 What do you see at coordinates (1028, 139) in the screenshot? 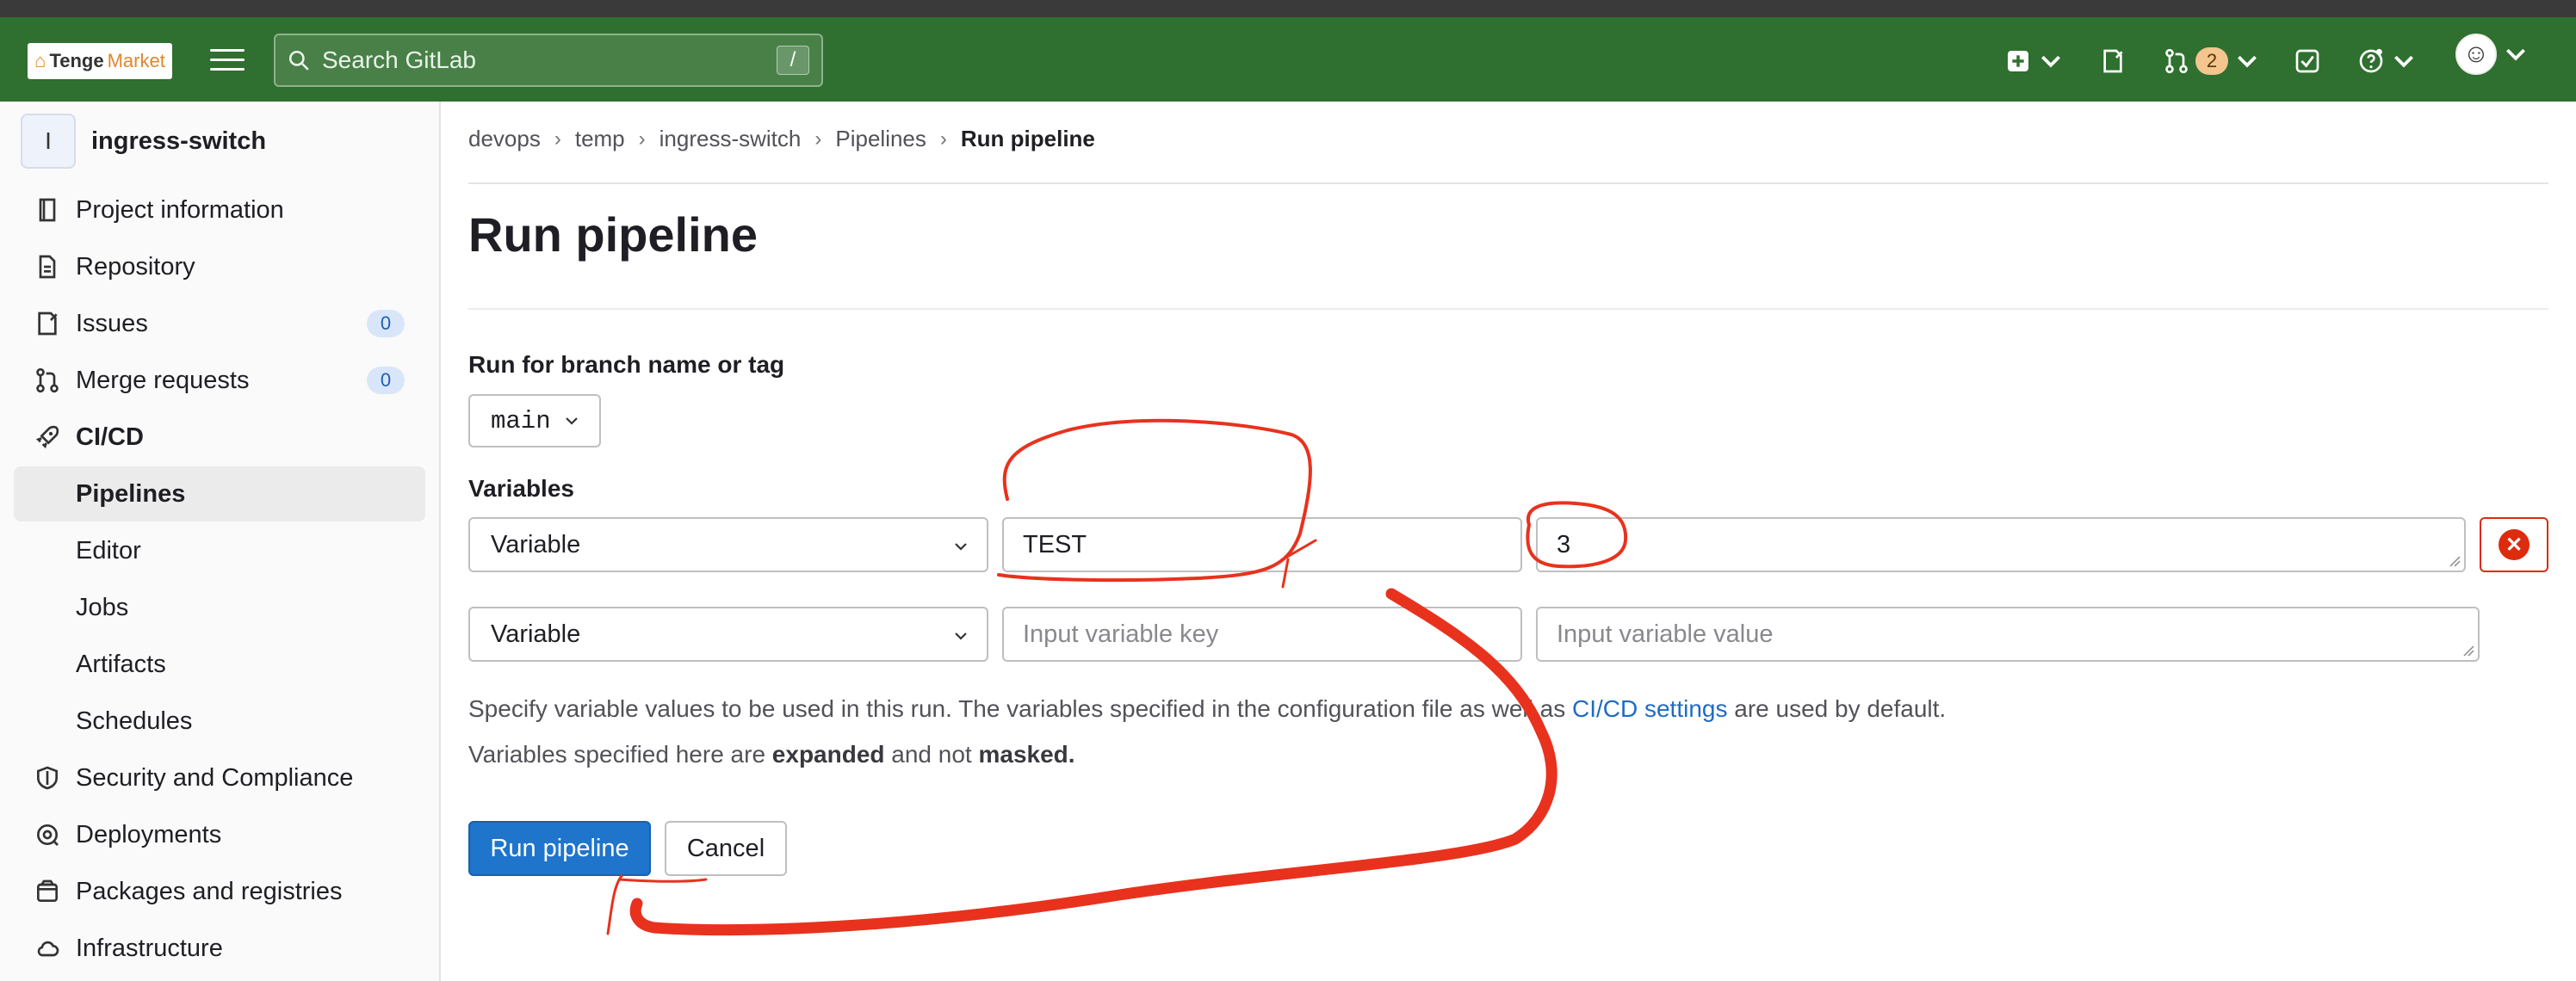
I see `breadcrumb-item-current: Run pipeline` at bounding box center [1028, 139].